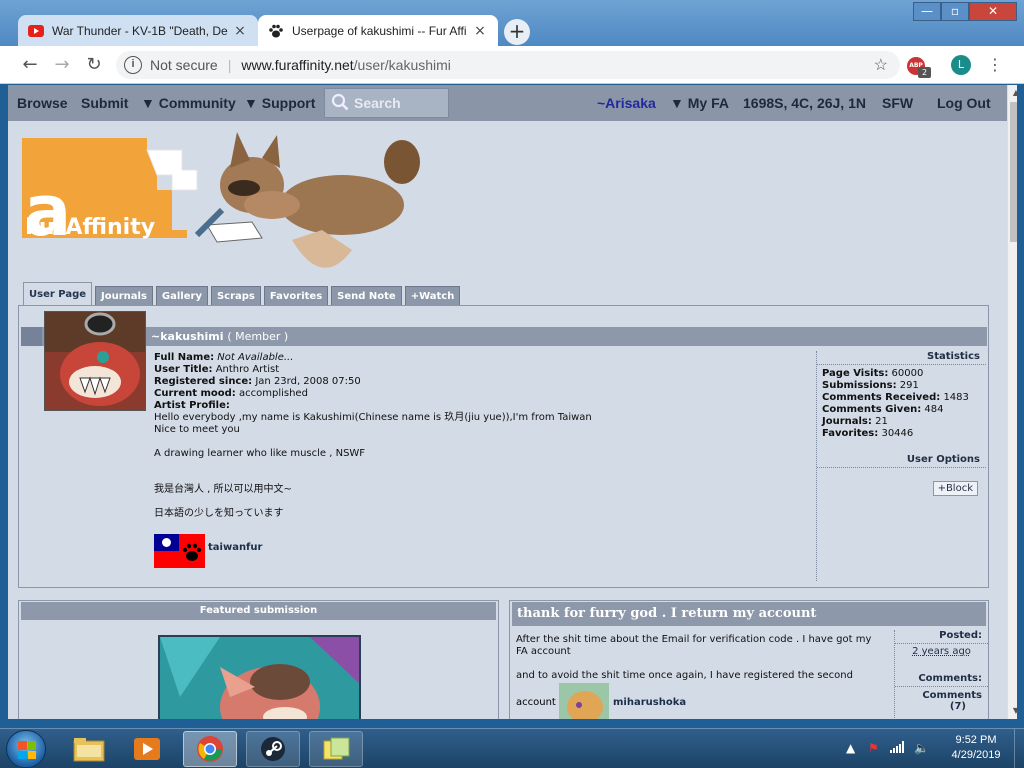  I want to click on logo-text: FurAffinity, so click(90, 227).